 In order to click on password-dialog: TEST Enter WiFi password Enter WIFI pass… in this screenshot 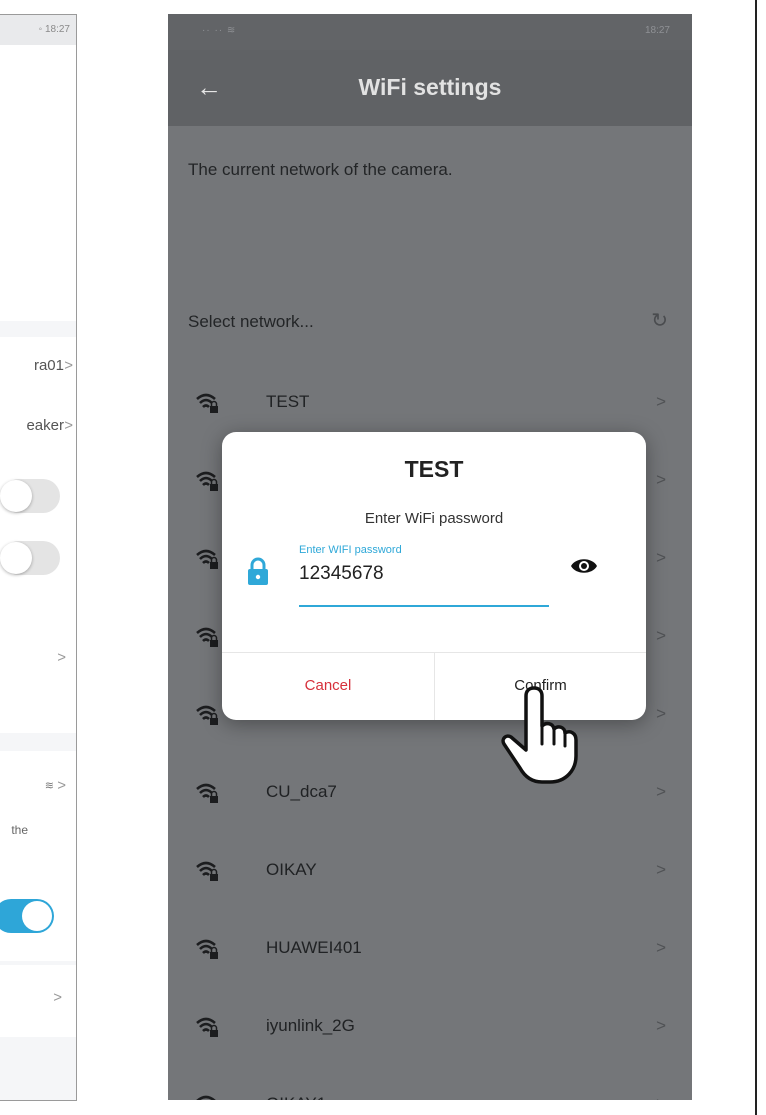, I will do `click(434, 576)`.